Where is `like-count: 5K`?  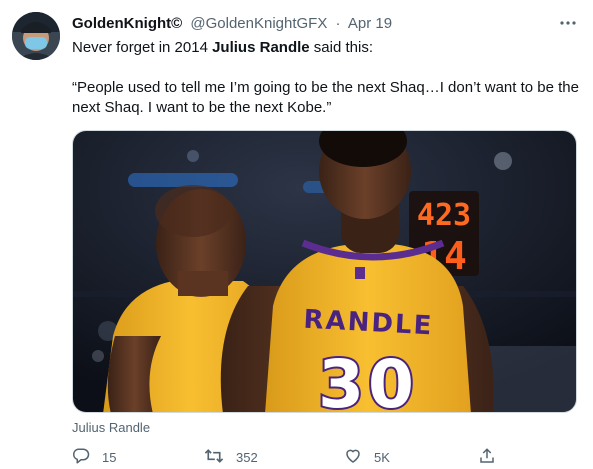 like-count: 5K is located at coordinates (382, 457).